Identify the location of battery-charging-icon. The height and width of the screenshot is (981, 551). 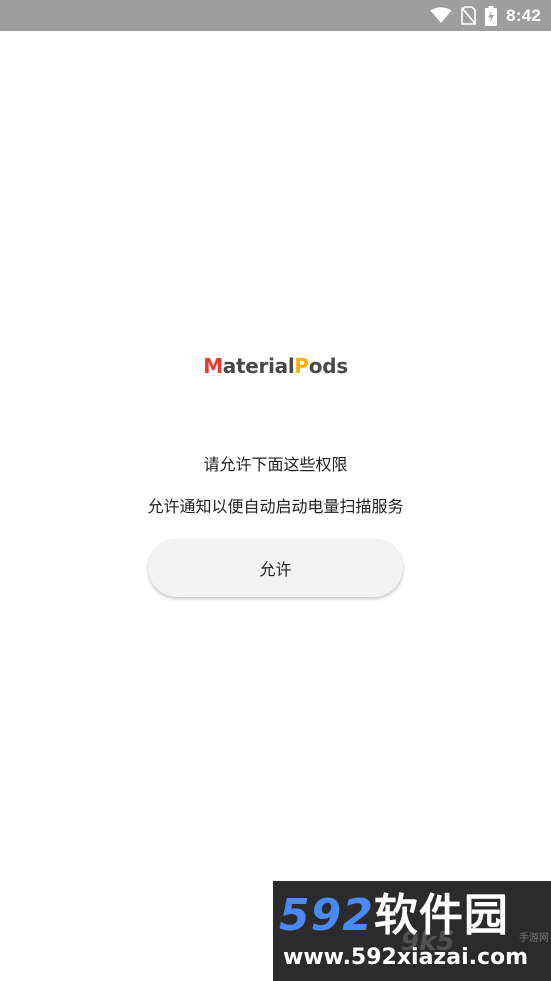
(491, 15).